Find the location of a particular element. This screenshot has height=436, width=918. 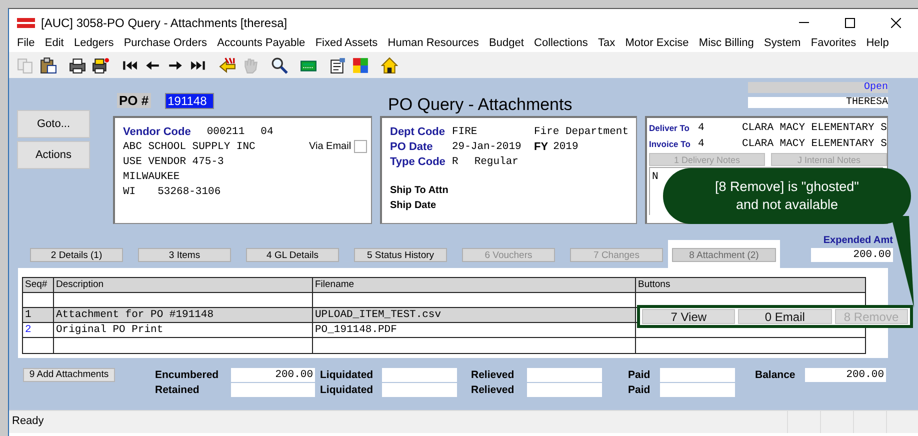

tab: 5 Status History is located at coordinates (400, 255).